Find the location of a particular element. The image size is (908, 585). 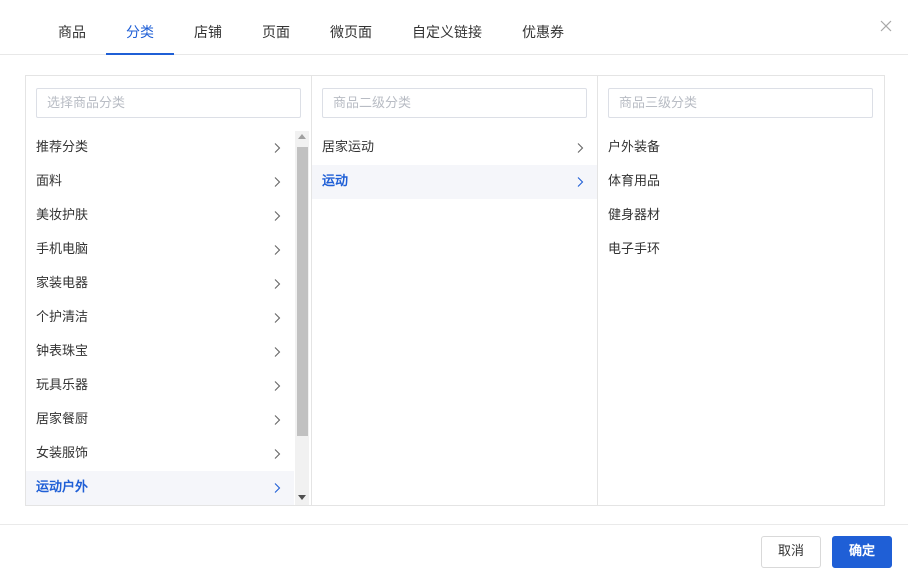

level1-item-label: 玩具乐器 is located at coordinates (62, 385).